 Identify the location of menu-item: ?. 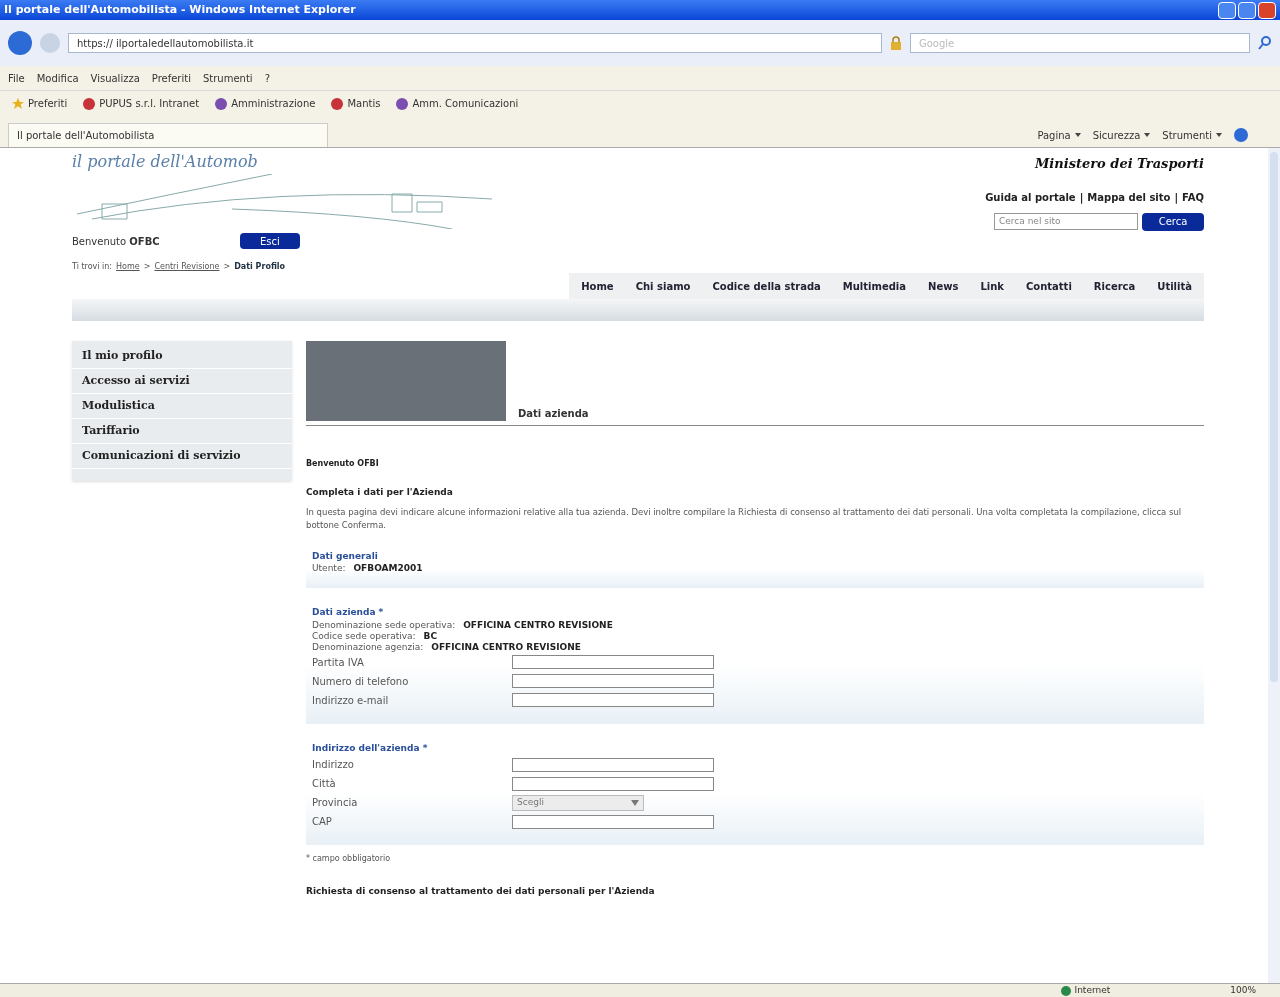
(267, 78).